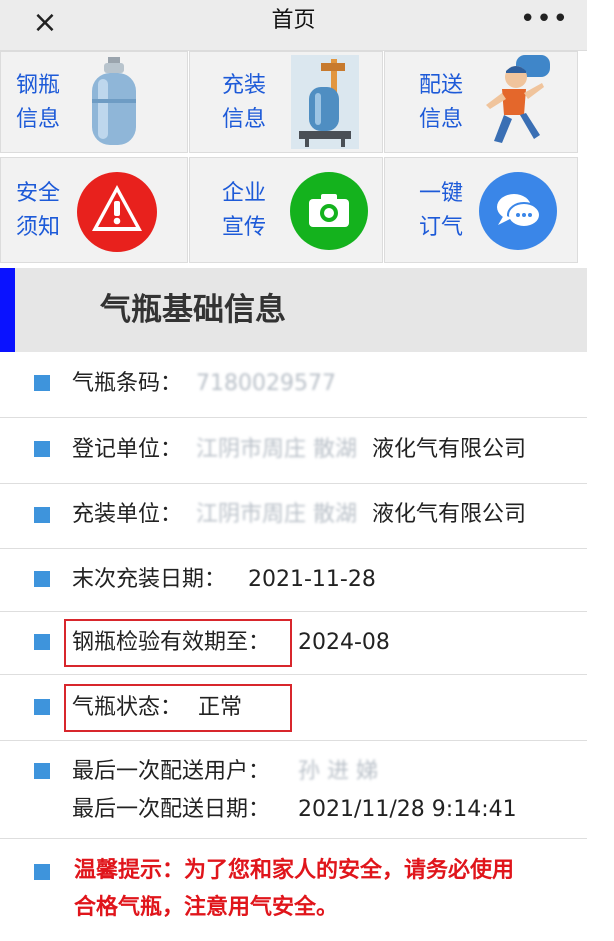 Image resolution: width=614 pixels, height=941 pixels. I want to click on info-row-cylinder-status: 气瓶状态： 正常, so click(293, 708).